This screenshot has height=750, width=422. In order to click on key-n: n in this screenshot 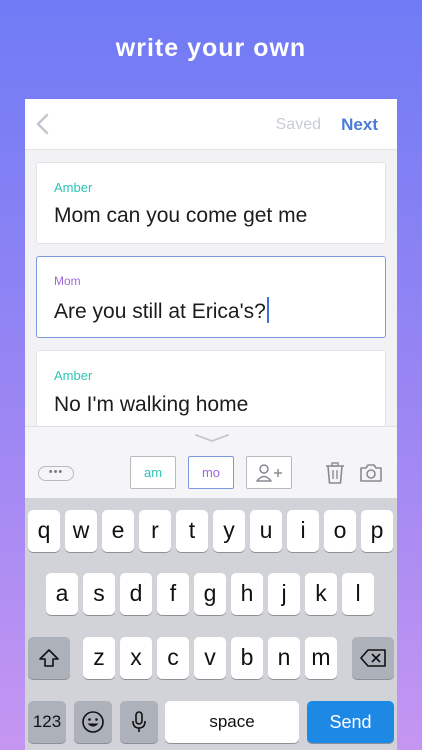, I will do `click(284, 658)`.